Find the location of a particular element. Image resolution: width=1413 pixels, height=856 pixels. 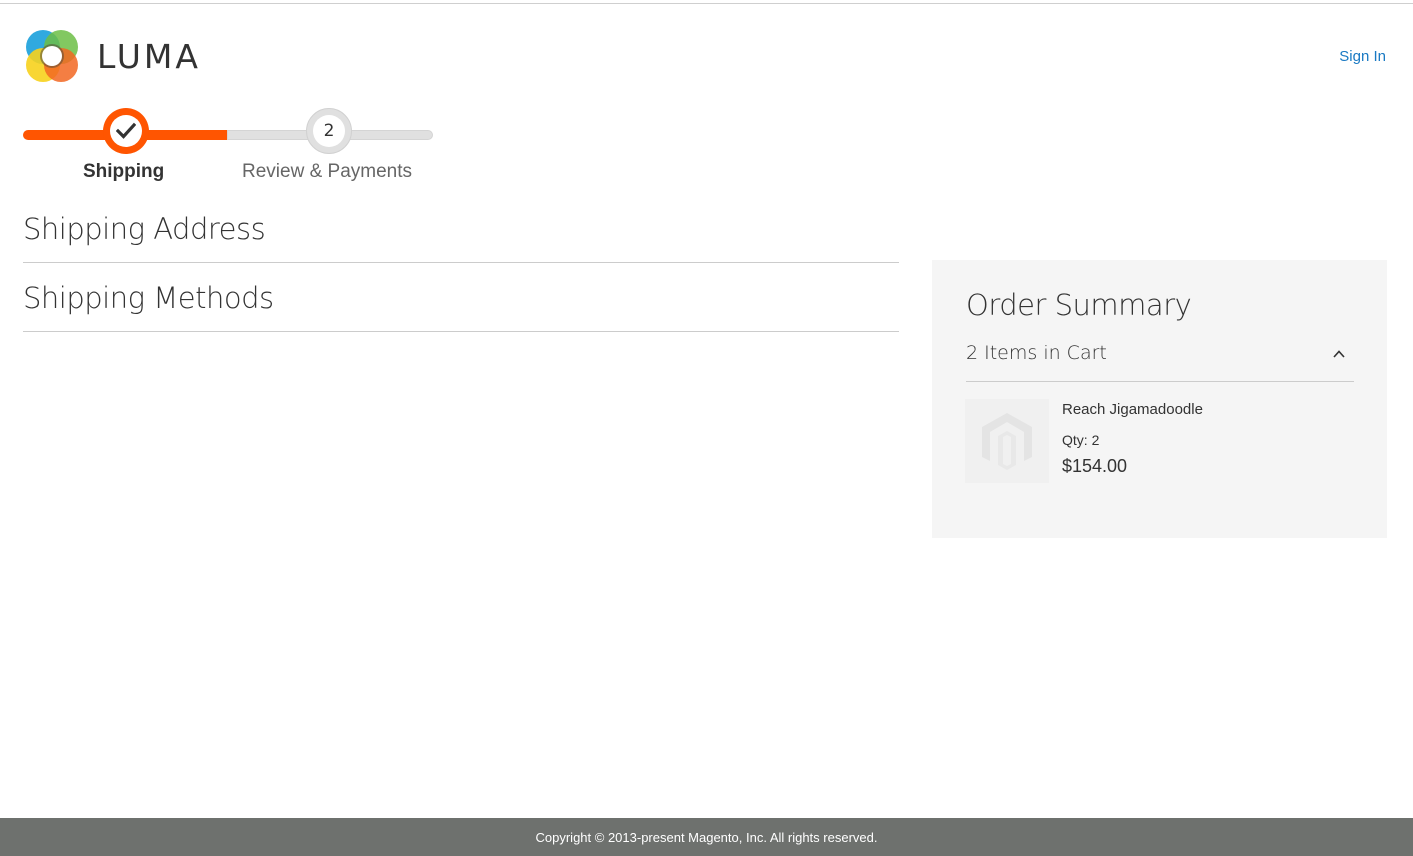

product-name: Reach Jigamadoodle is located at coordinates (1132, 409).